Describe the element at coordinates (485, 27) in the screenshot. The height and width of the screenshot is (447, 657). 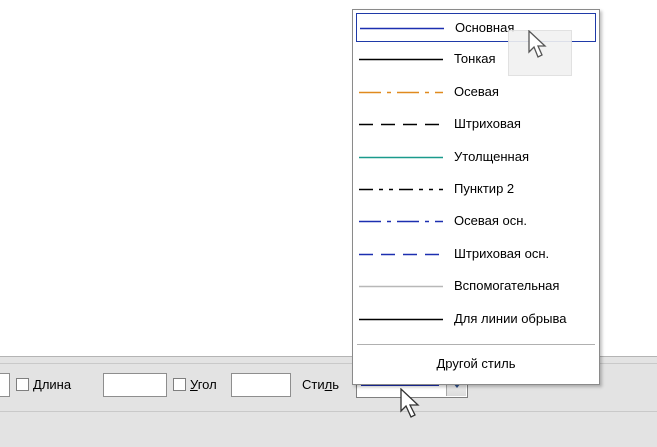
I see `line-style-label: Основная` at that location.